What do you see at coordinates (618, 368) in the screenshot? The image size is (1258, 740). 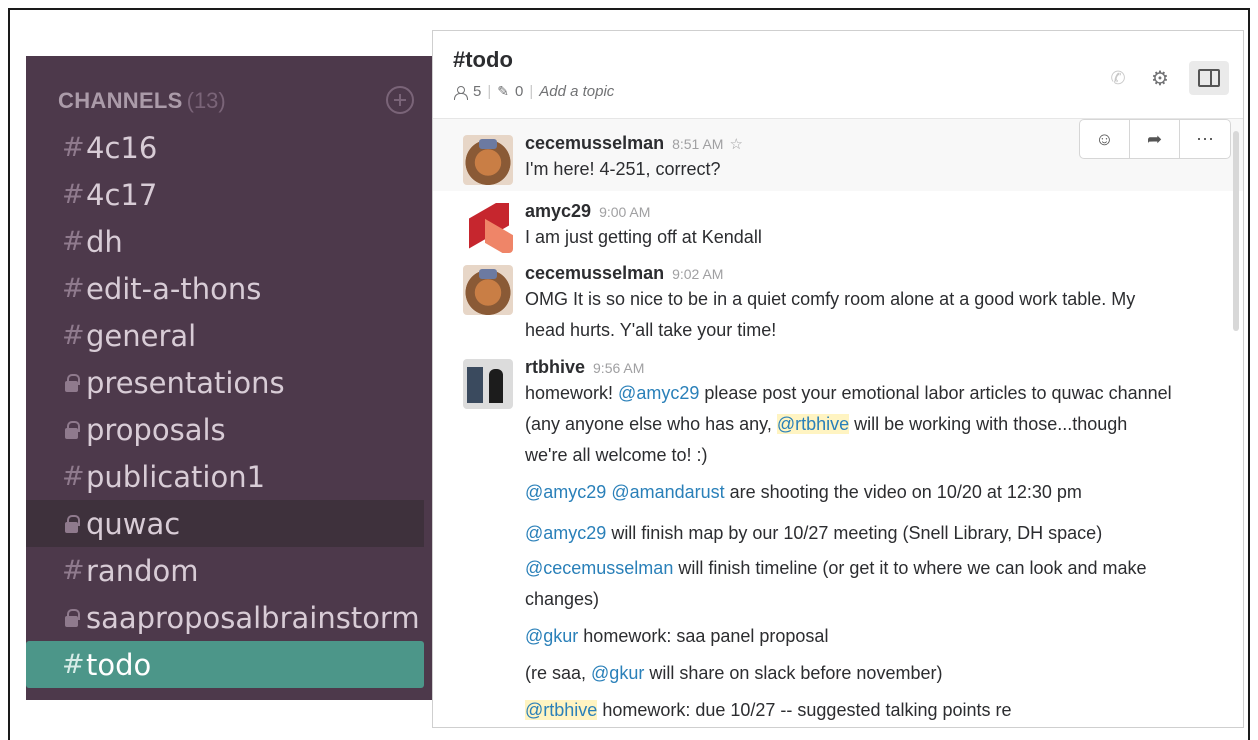 I see `message-time: 9:56 AM` at bounding box center [618, 368].